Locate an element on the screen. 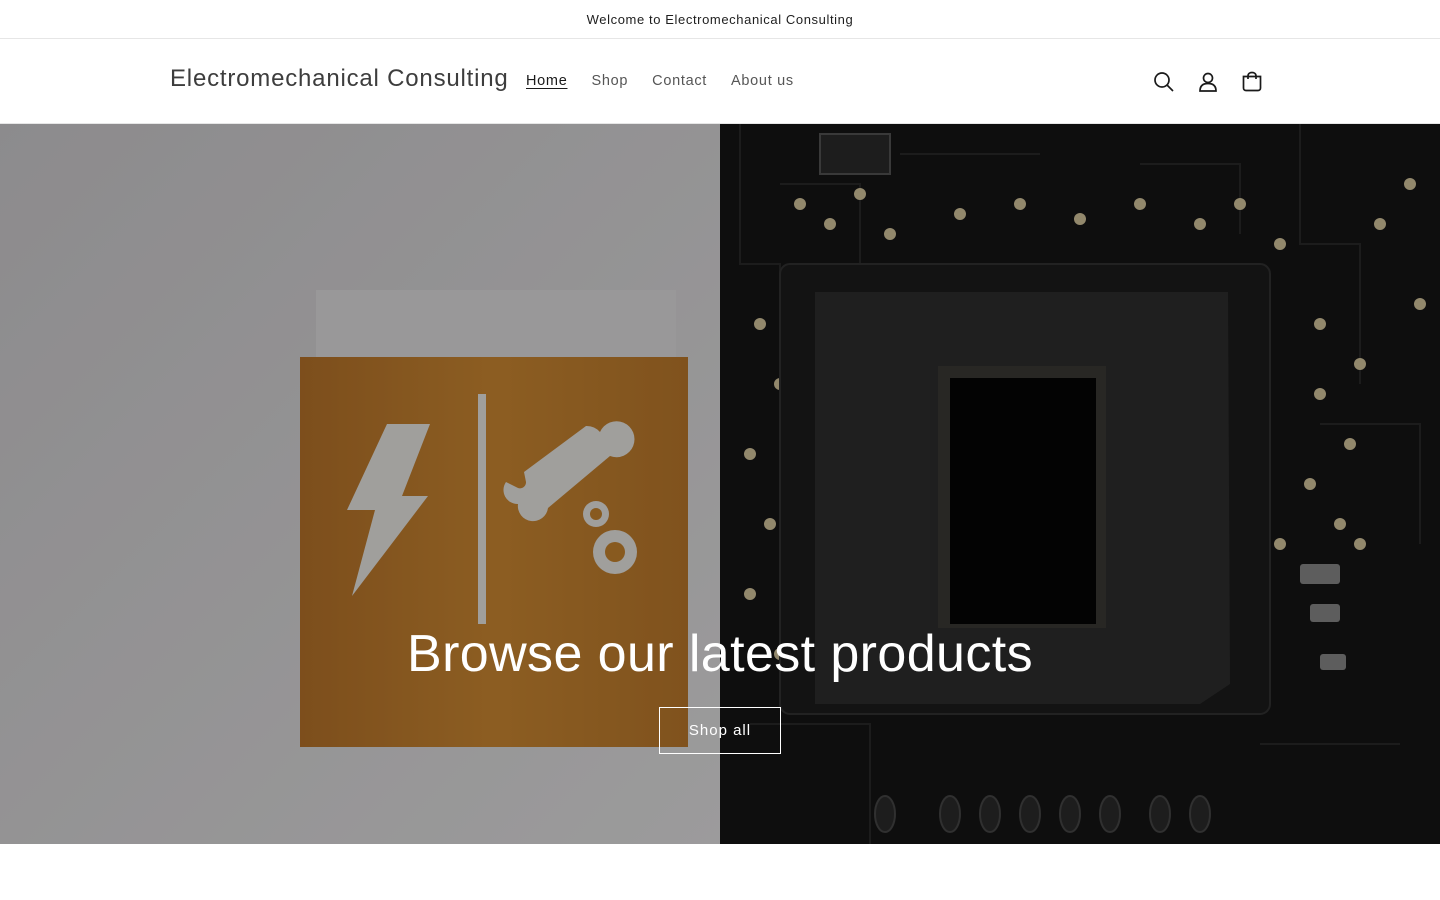  shop-all-button: Shop all is located at coordinates (720, 730).